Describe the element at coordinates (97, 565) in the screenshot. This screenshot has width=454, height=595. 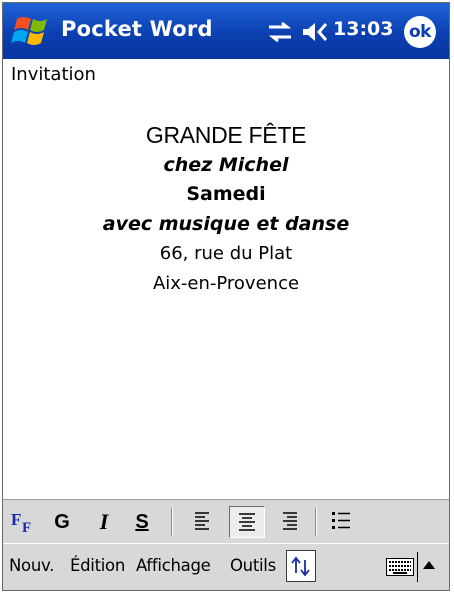
I see `menu-edit: Édition` at that location.